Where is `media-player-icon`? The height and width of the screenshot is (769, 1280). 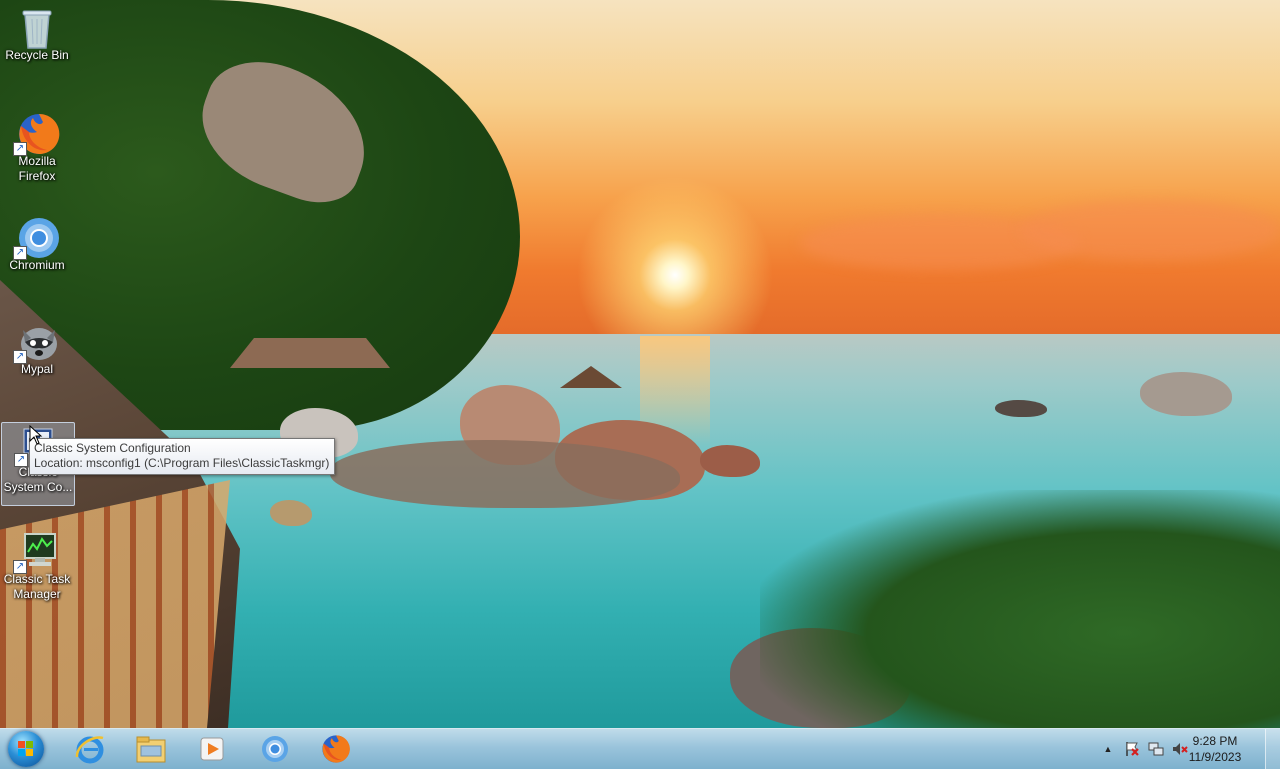
media-player-icon is located at coordinates (212, 749).